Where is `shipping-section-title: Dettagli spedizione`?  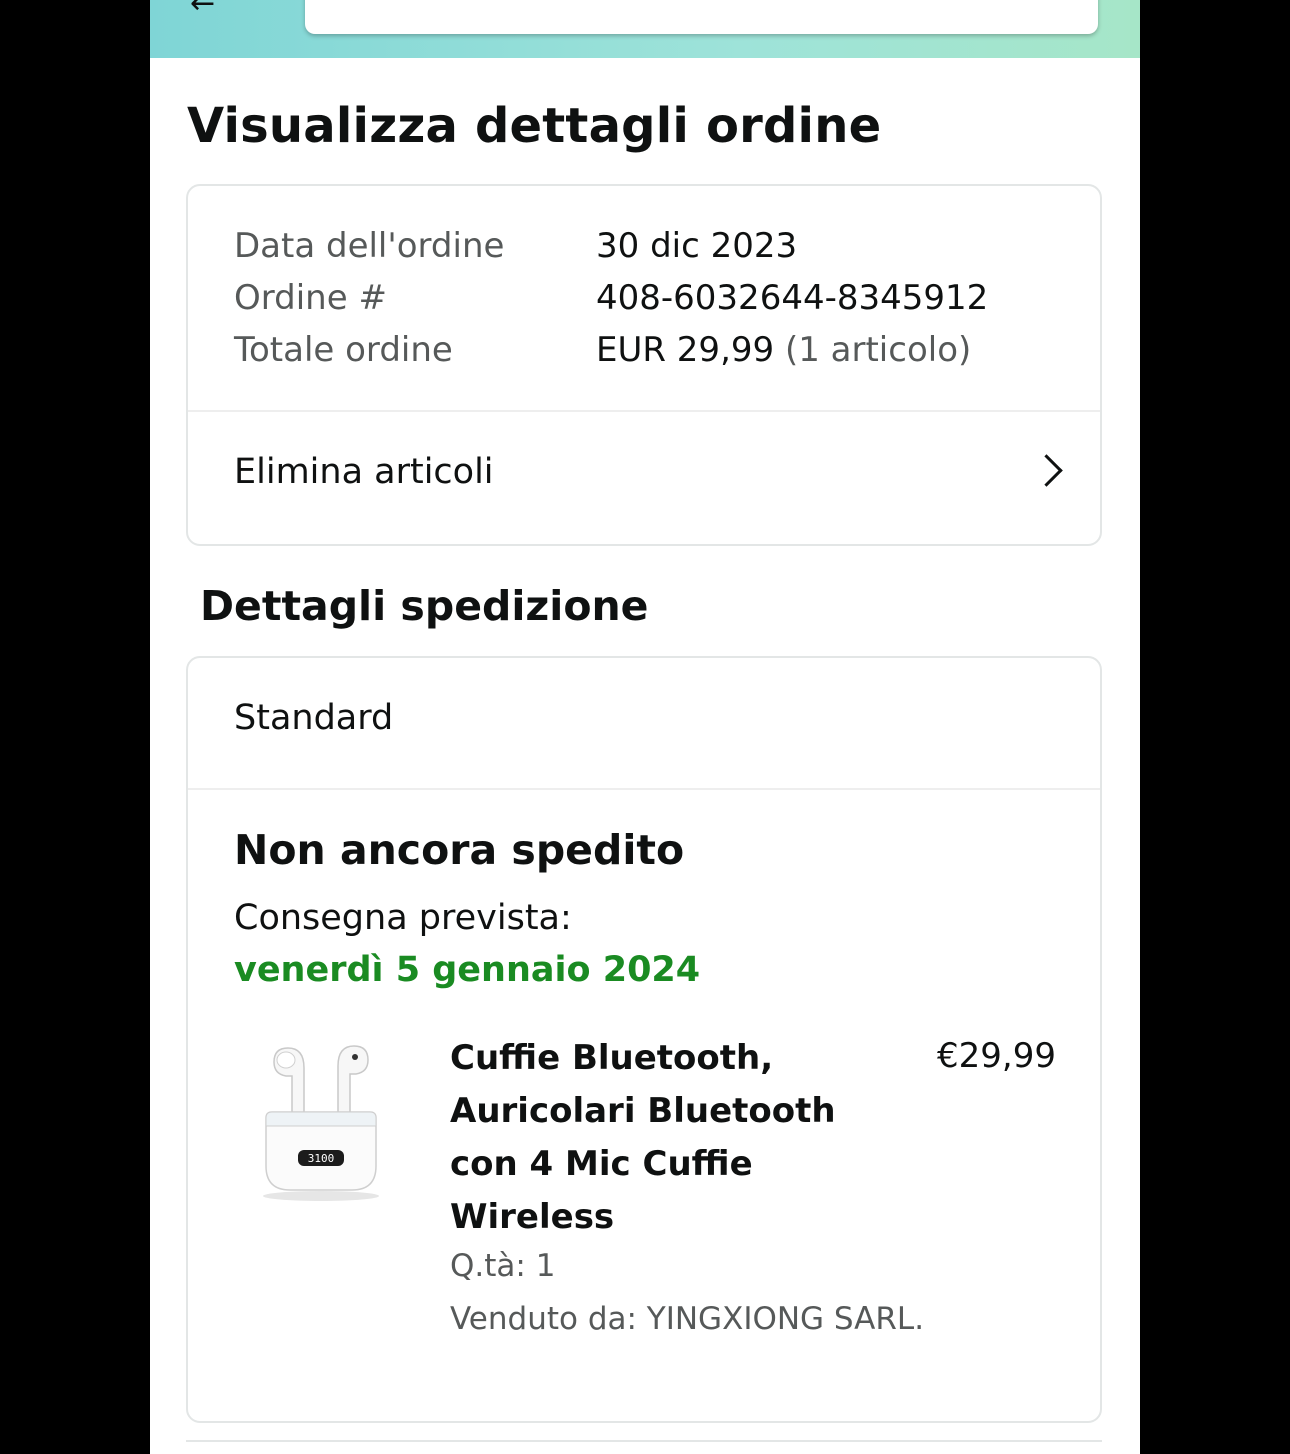 shipping-section-title: Dettagli spedizione is located at coordinates (424, 606).